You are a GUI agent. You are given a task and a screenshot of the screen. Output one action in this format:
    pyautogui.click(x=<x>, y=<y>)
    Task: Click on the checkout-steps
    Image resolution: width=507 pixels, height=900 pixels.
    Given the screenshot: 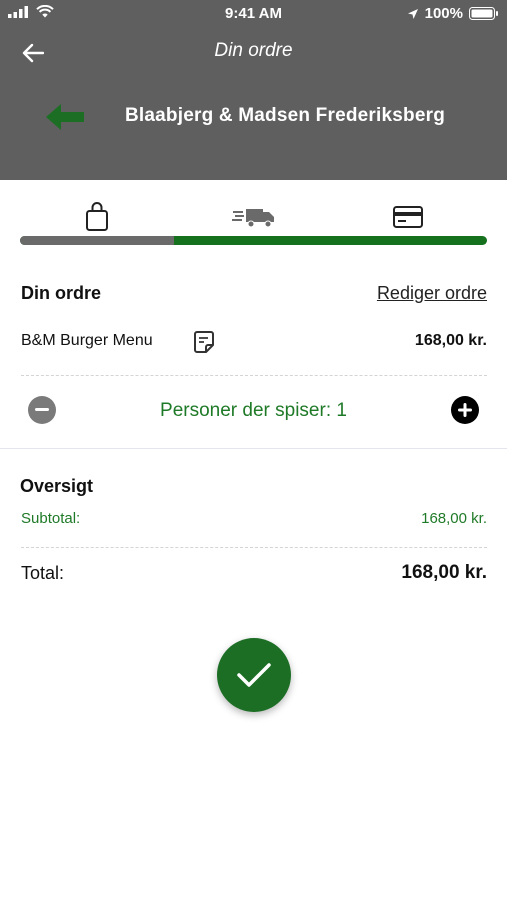 What is the action you would take?
    pyautogui.click(x=253, y=225)
    